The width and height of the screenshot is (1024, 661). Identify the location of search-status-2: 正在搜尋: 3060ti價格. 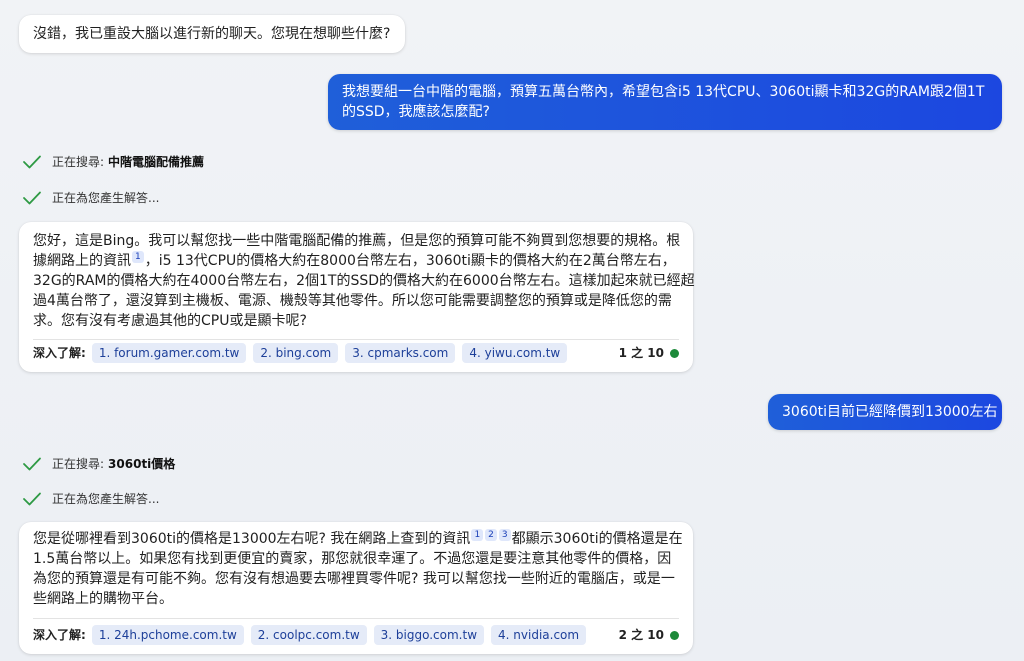
(98, 463).